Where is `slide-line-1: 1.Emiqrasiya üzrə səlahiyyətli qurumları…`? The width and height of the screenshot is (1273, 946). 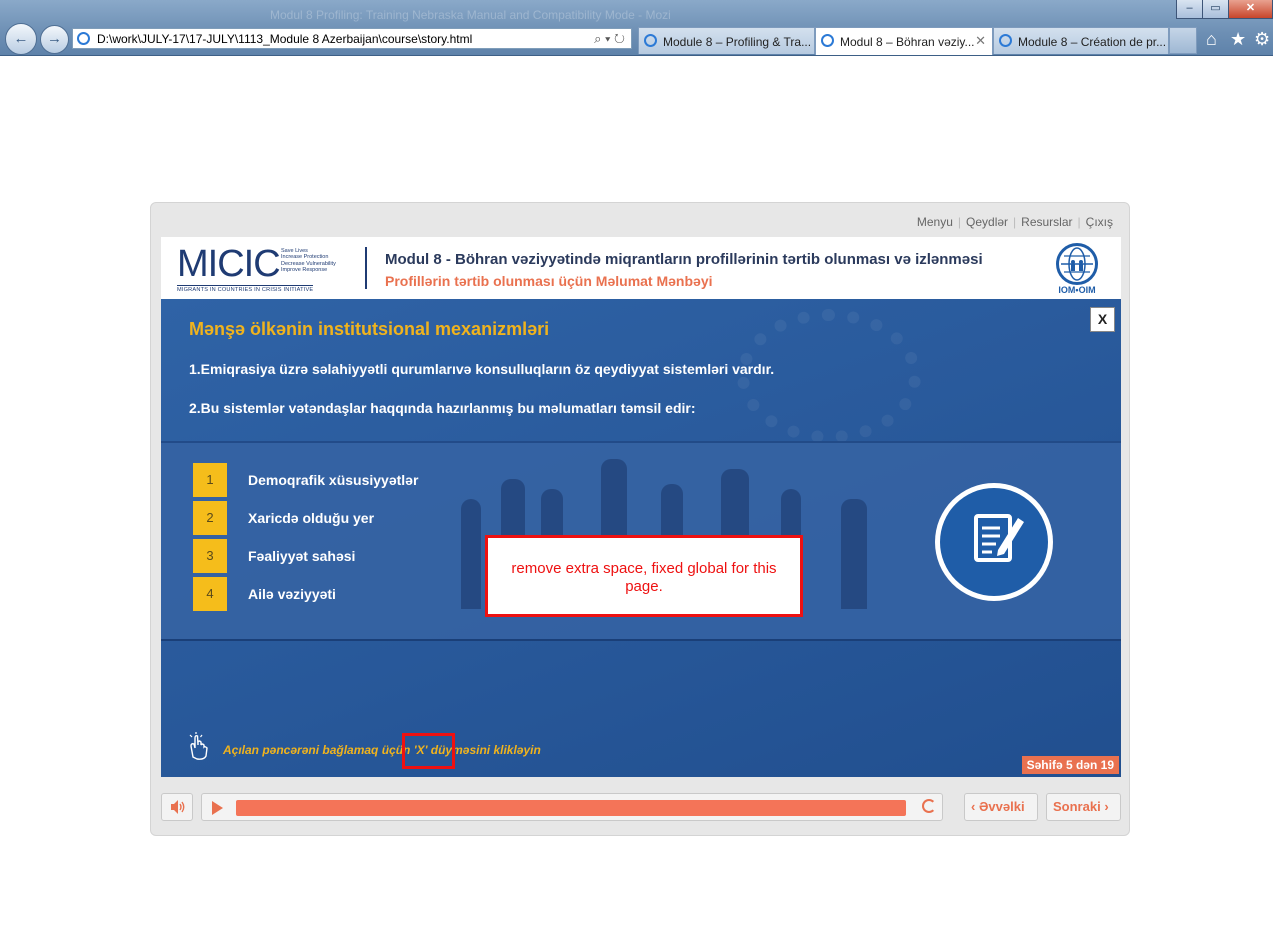 slide-line-1: 1.Emiqrasiya üzrə səlahiyyətli qurumları… is located at coordinates (482, 369).